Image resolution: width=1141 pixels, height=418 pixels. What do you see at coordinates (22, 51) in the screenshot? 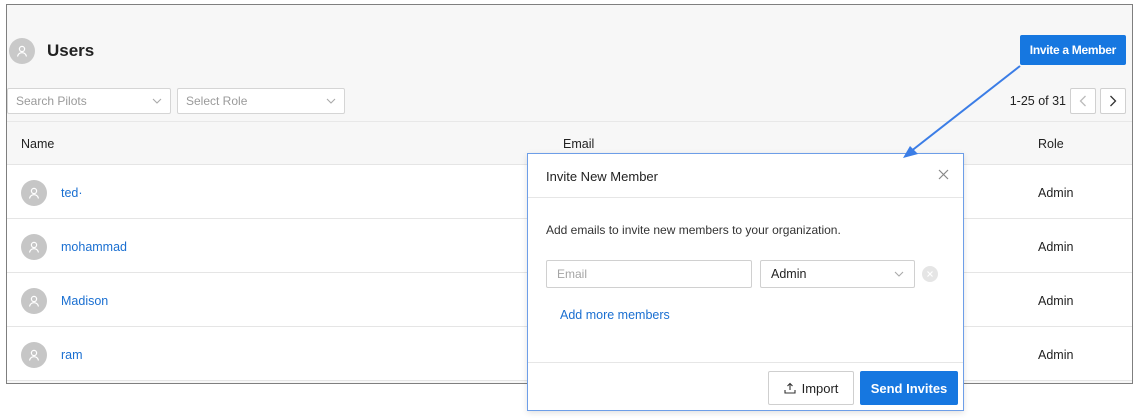
I see `users-icon` at bounding box center [22, 51].